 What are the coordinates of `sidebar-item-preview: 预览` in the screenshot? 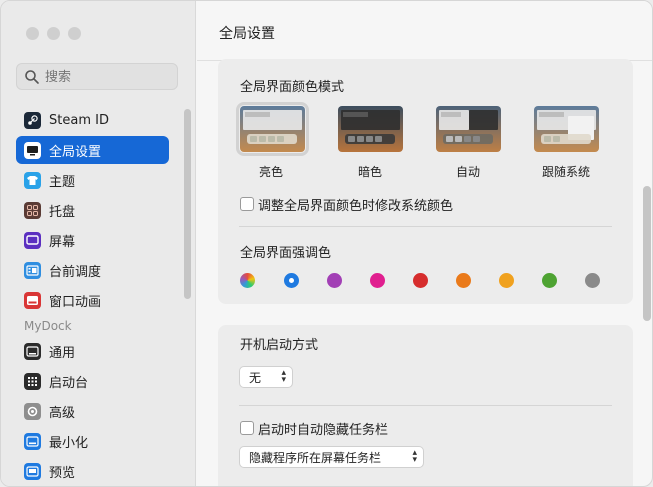 It's located at (92, 471).